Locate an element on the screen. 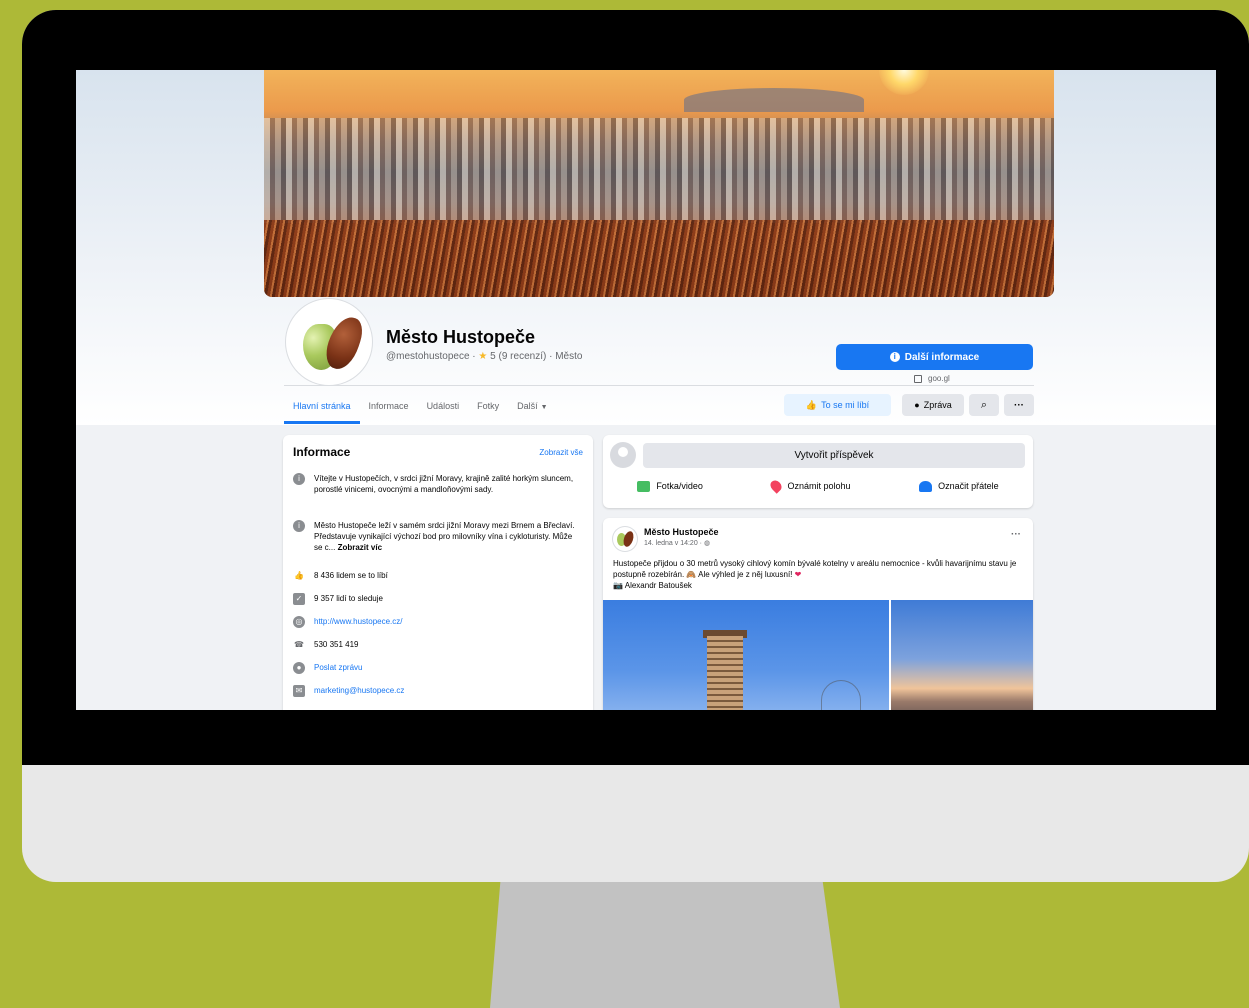  message-button: ● Zpráva is located at coordinates (933, 405).